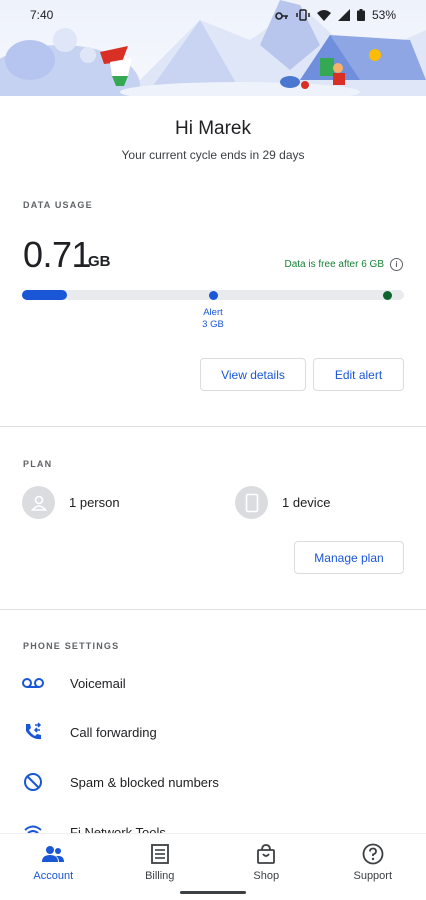 This screenshot has width=426, height=900. What do you see at coordinates (38, 502) in the screenshot?
I see `person-icon` at bounding box center [38, 502].